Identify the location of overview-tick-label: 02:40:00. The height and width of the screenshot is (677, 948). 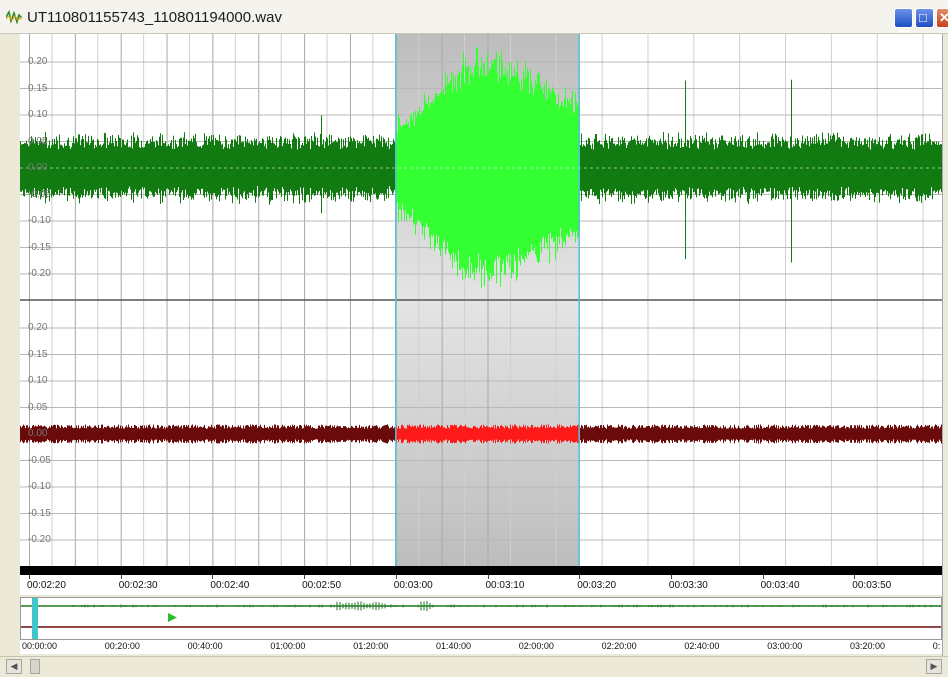
(702, 646).